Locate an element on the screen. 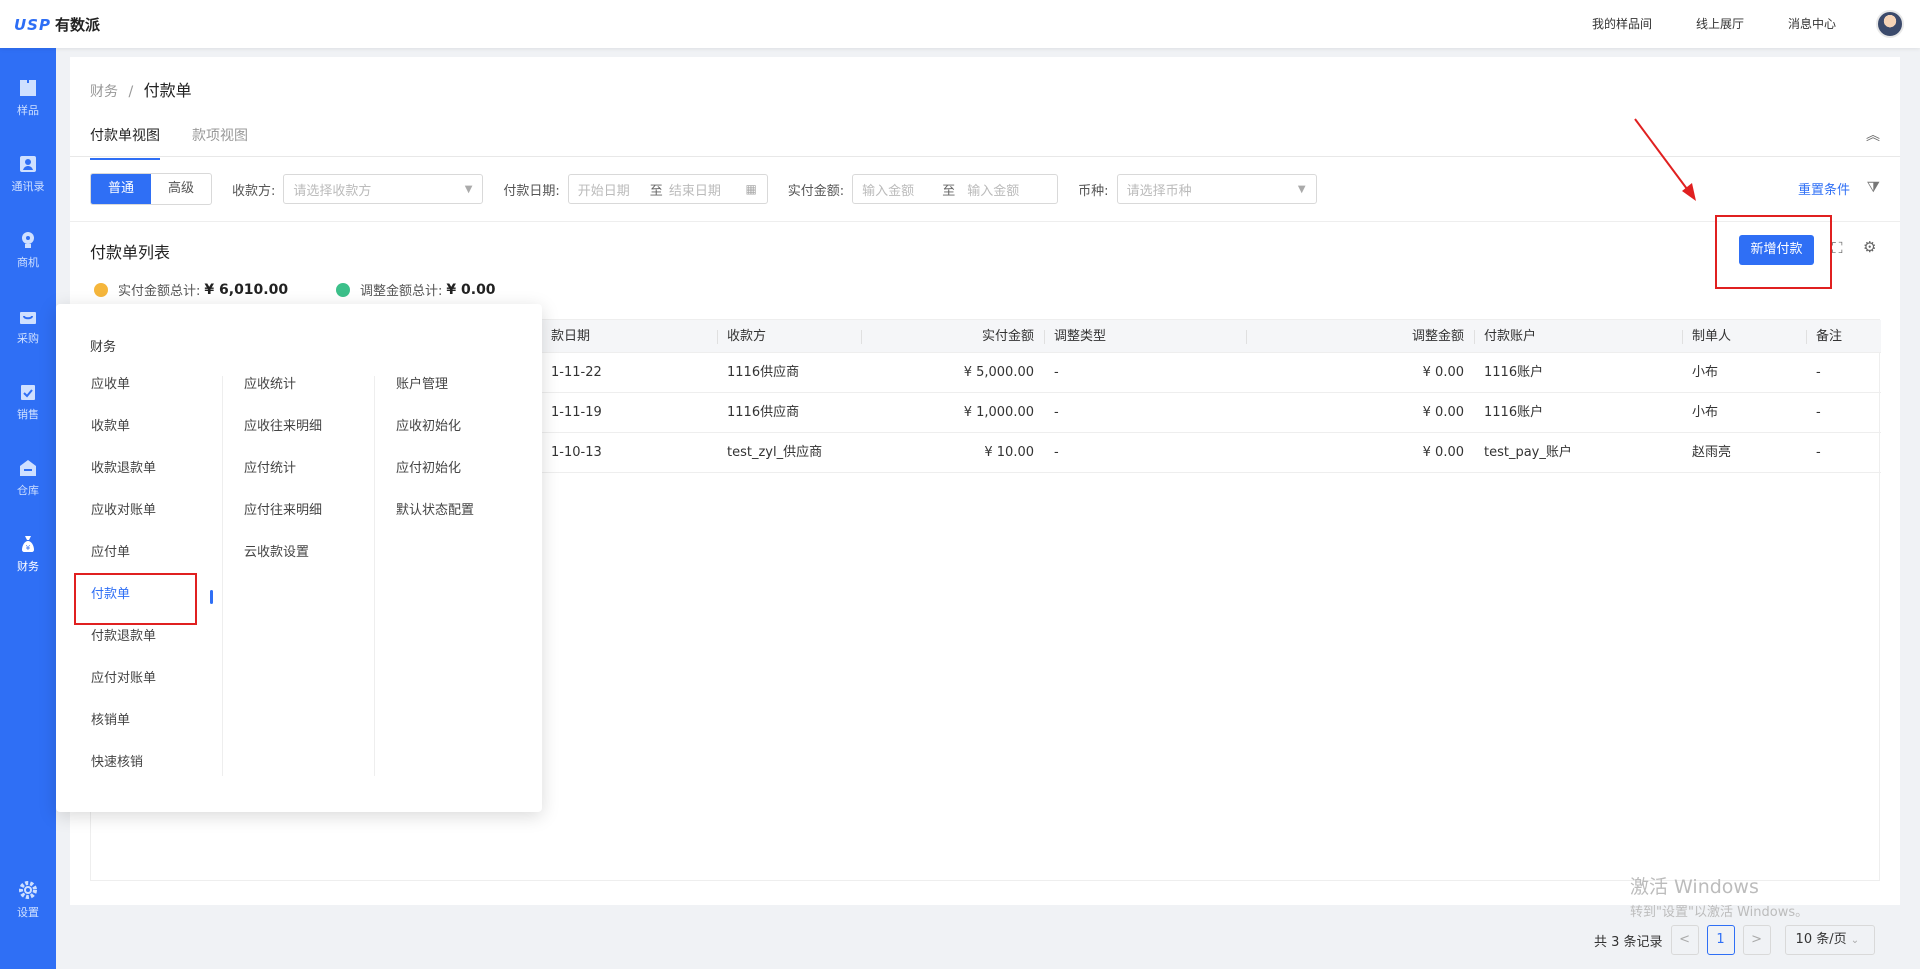  prev-page-button: < is located at coordinates (1684, 940).